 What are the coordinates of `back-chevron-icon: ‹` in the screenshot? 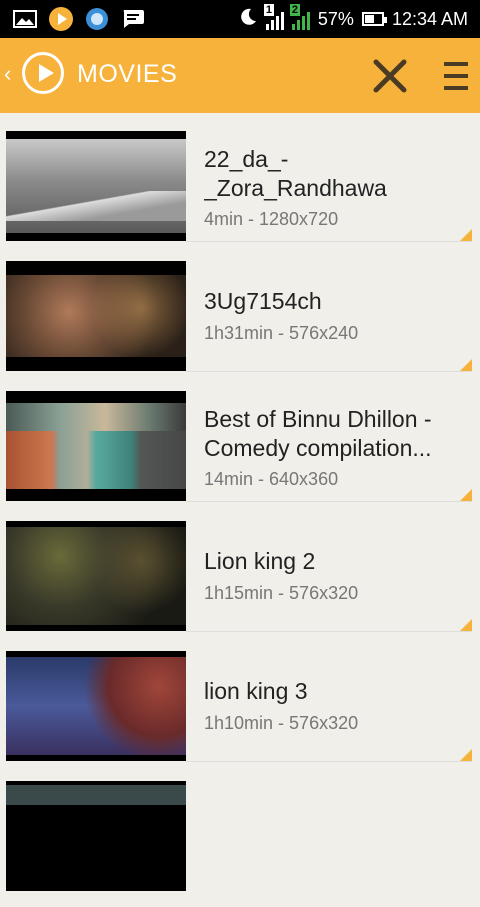 It's located at (7, 74).